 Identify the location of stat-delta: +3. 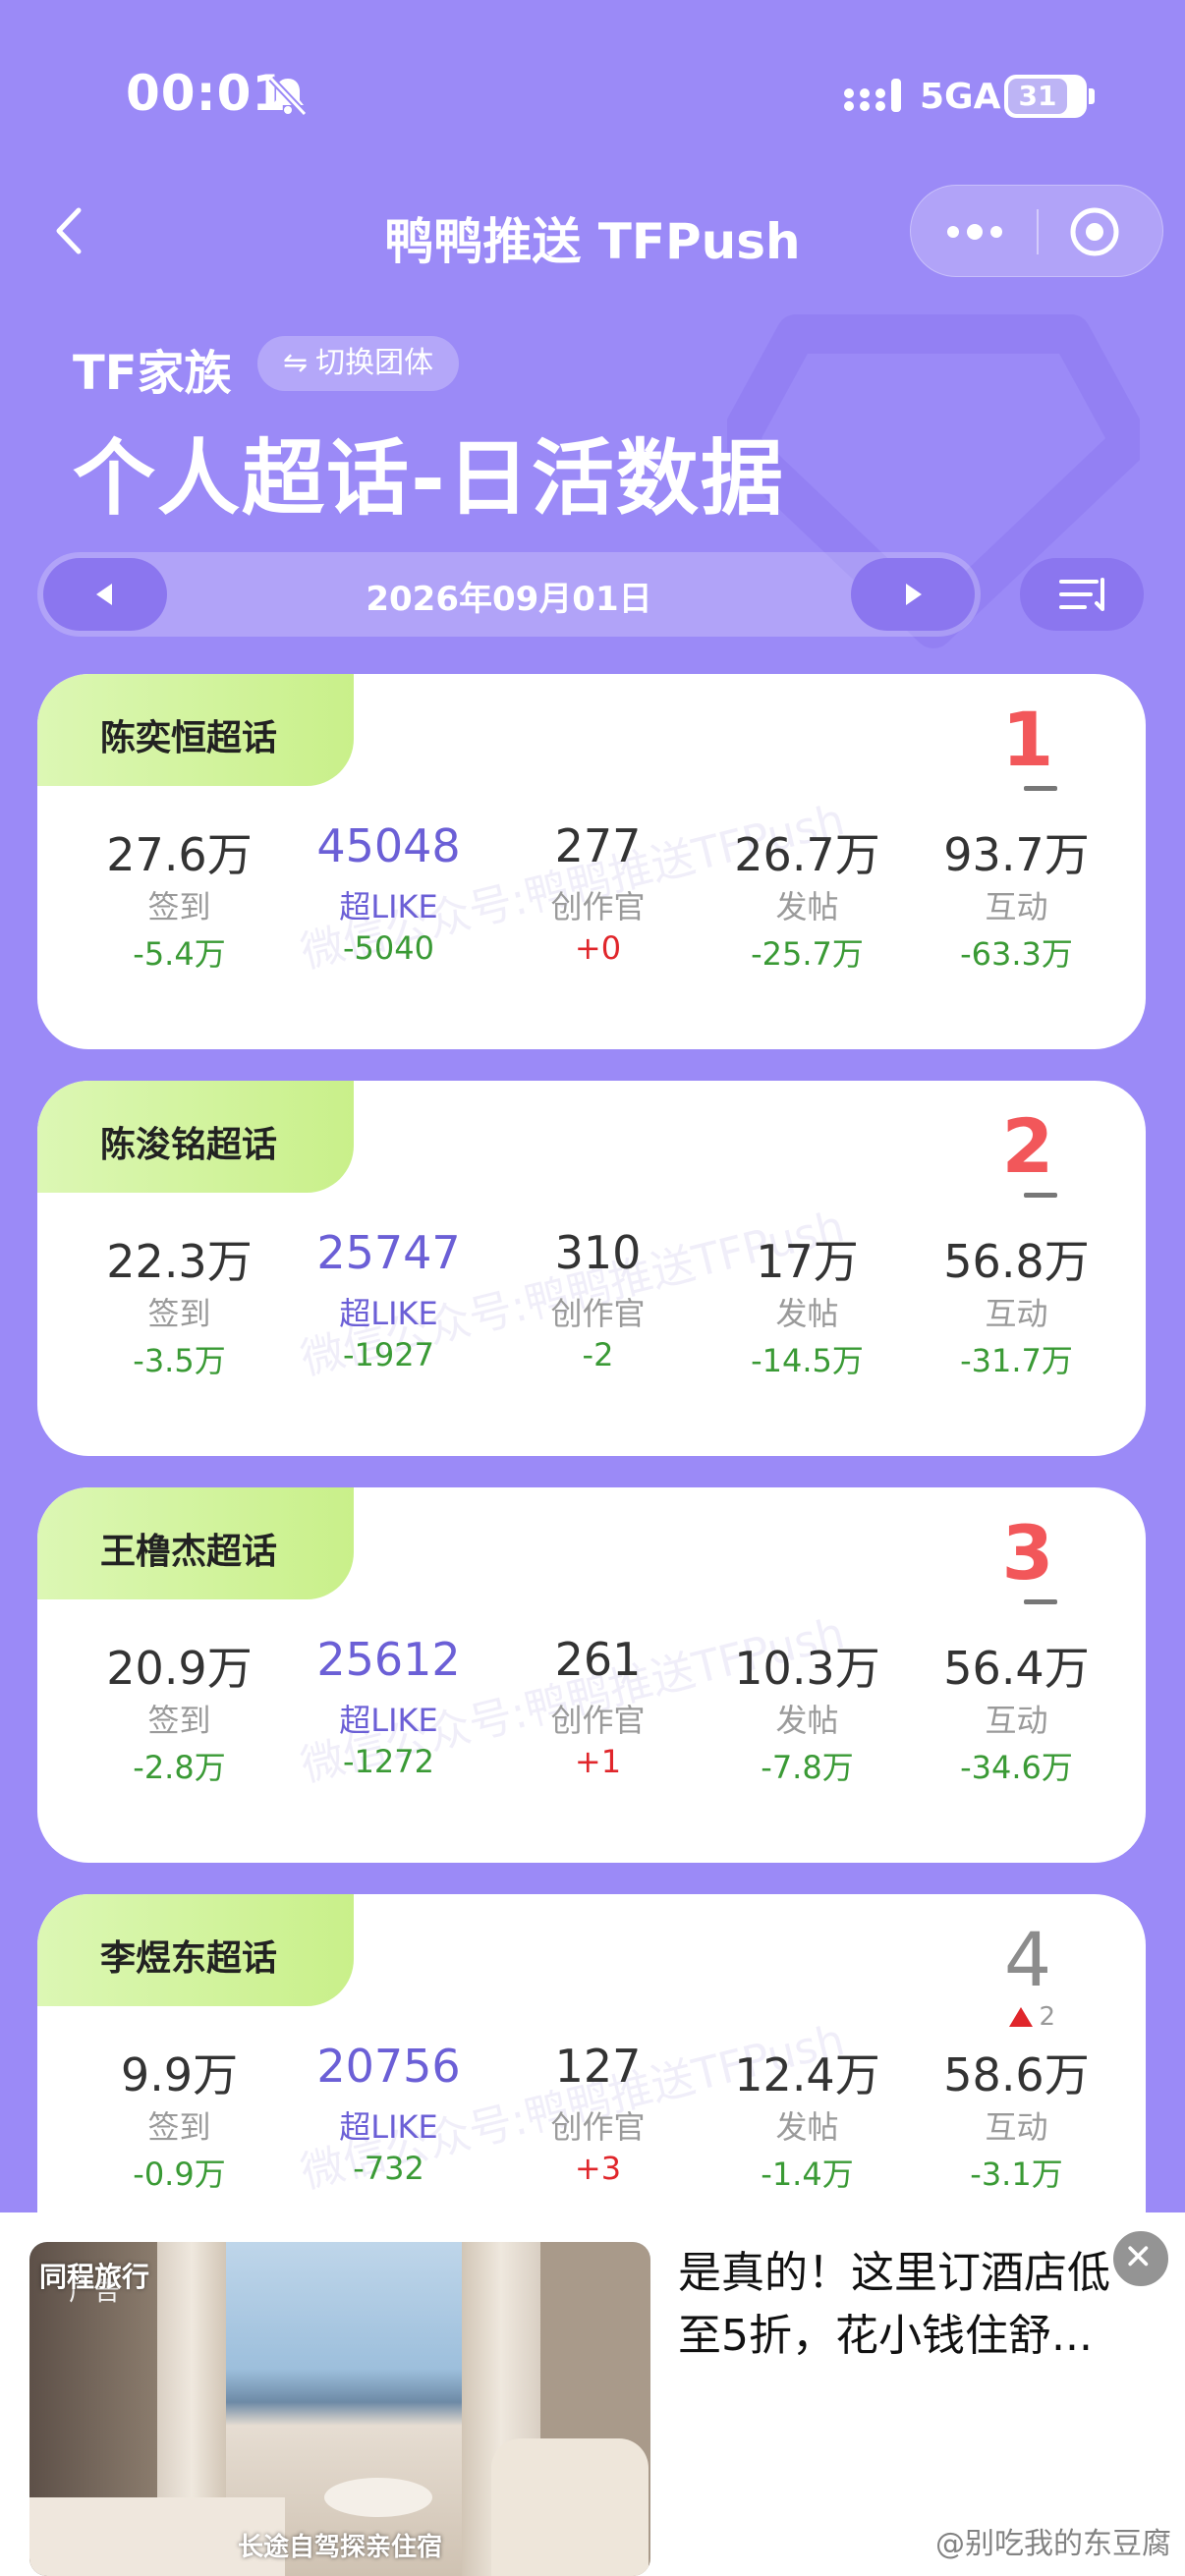
(598, 2168).